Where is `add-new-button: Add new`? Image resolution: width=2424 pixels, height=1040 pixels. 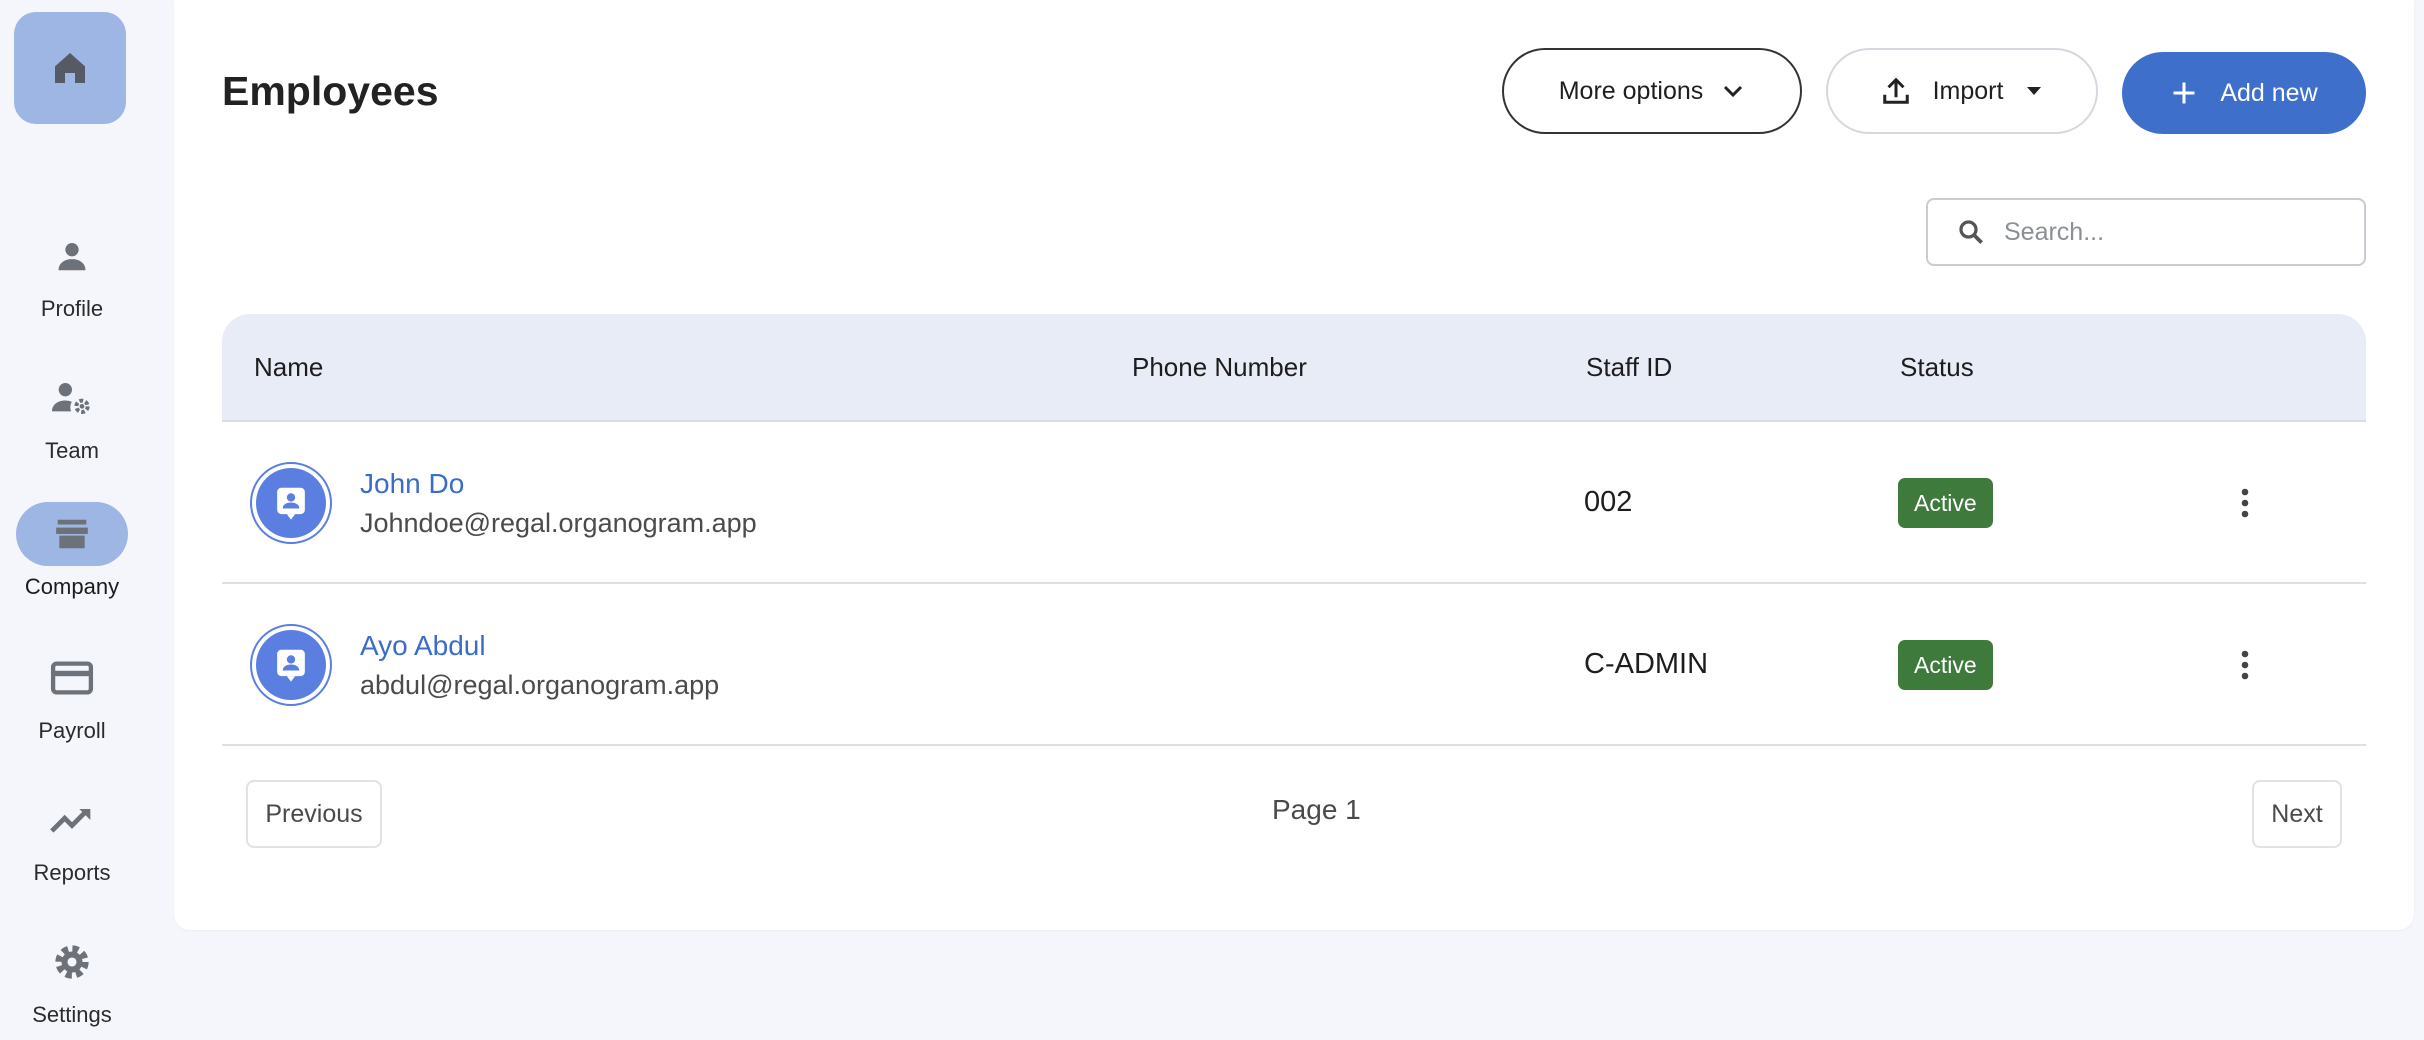 add-new-button: Add new is located at coordinates (2244, 93).